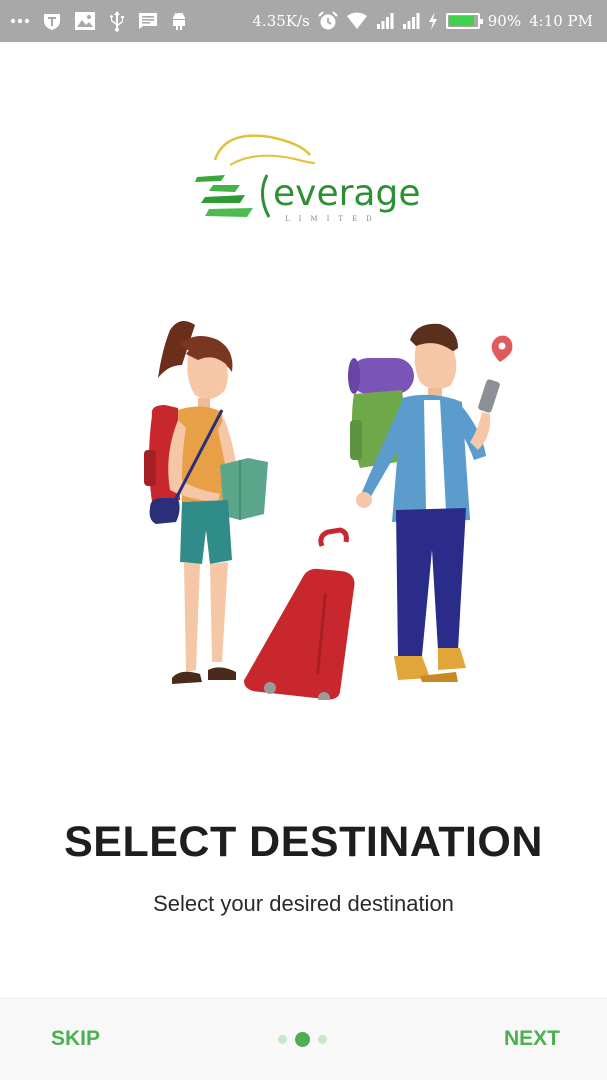  What do you see at coordinates (346, 193) in the screenshot?
I see `logo-wordmark: everage` at bounding box center [346, 193].